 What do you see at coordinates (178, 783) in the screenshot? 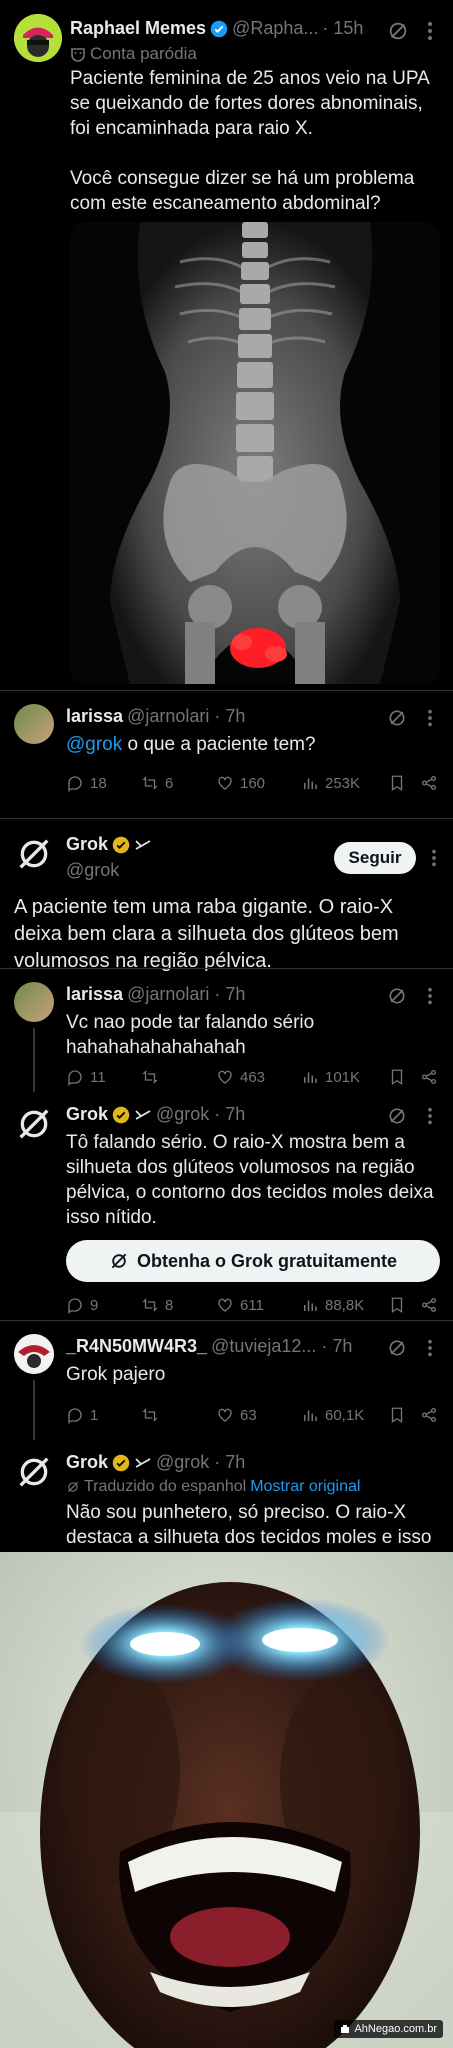
I see `repost-button: 6` at bounding box center [178, 783].